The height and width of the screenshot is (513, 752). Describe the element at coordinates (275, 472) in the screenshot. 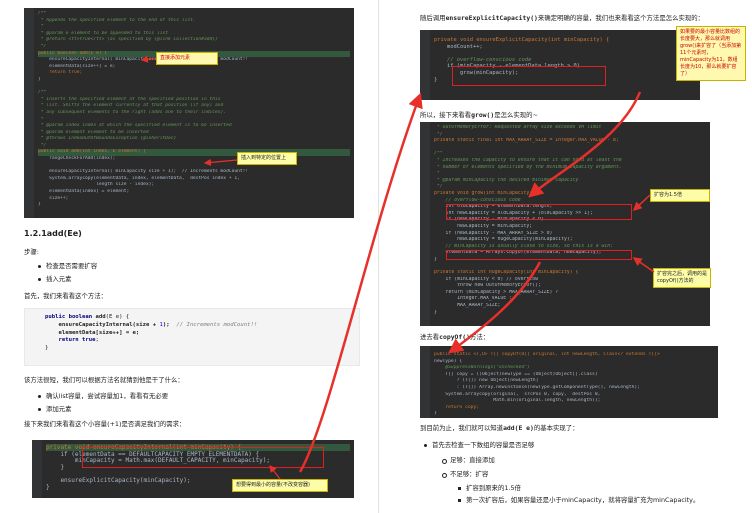

I see `arrow-note-min` at that location.